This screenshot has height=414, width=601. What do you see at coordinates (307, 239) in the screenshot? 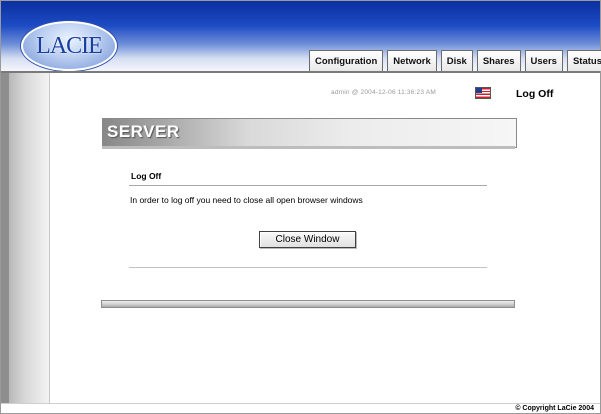
I see `close-window-button: Close Window` at bounding box center [307, 239].